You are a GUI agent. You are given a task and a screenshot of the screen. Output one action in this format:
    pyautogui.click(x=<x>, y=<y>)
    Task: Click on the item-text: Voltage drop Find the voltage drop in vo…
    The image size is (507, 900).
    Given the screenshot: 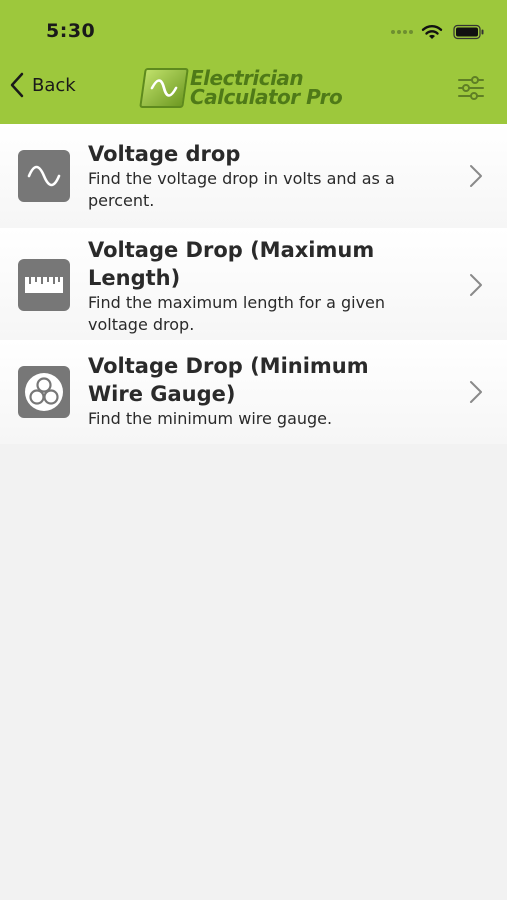 What is the action you would take?
    pyautogui.click(x=258, y=176)
    